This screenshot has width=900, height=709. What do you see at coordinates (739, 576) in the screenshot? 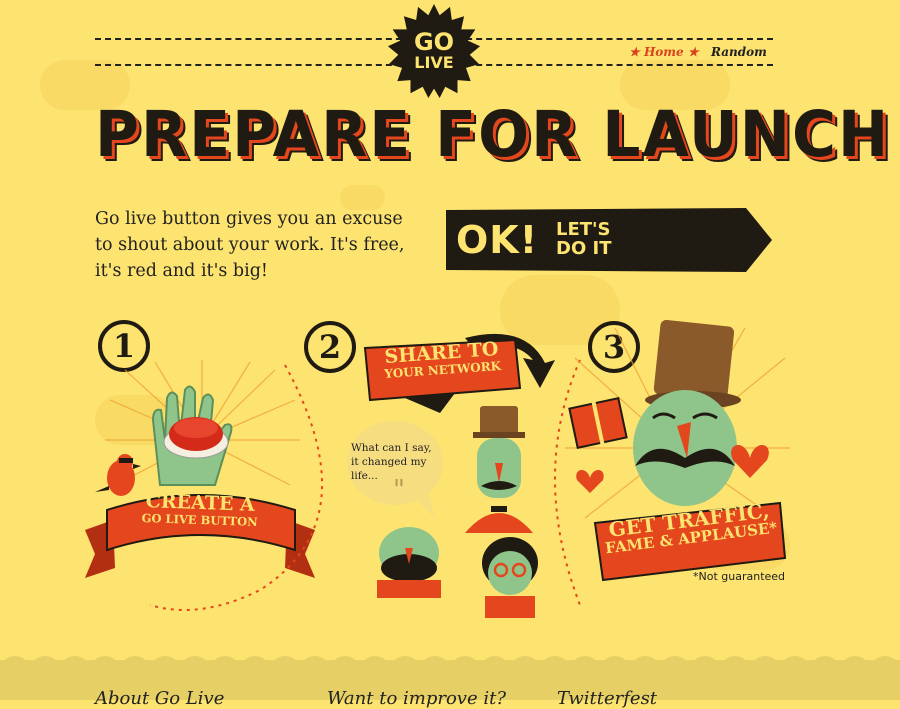
I see `not-guaranteed-footnote: *Not guaranteed` at bounding box center [739, 576].